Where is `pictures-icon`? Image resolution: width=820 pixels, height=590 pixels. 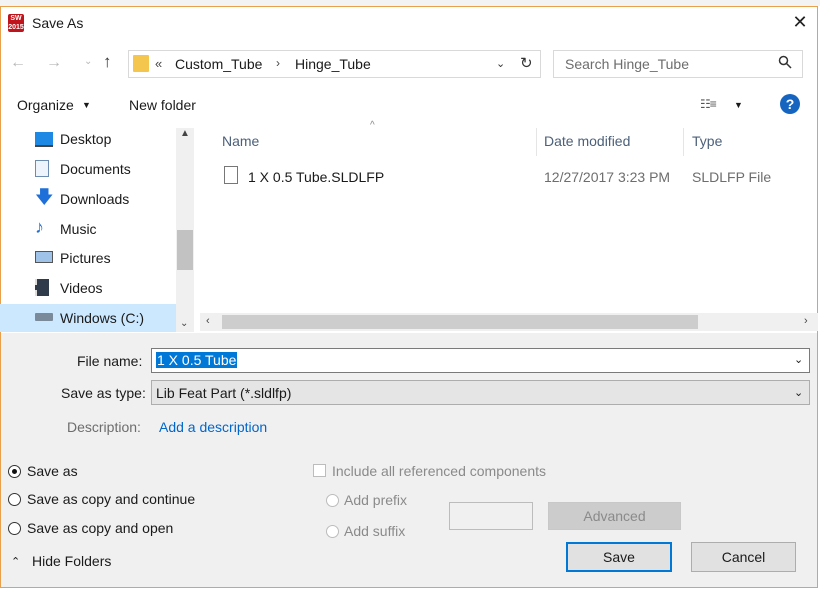
pictures-icon is located at coordinates (44, 257).